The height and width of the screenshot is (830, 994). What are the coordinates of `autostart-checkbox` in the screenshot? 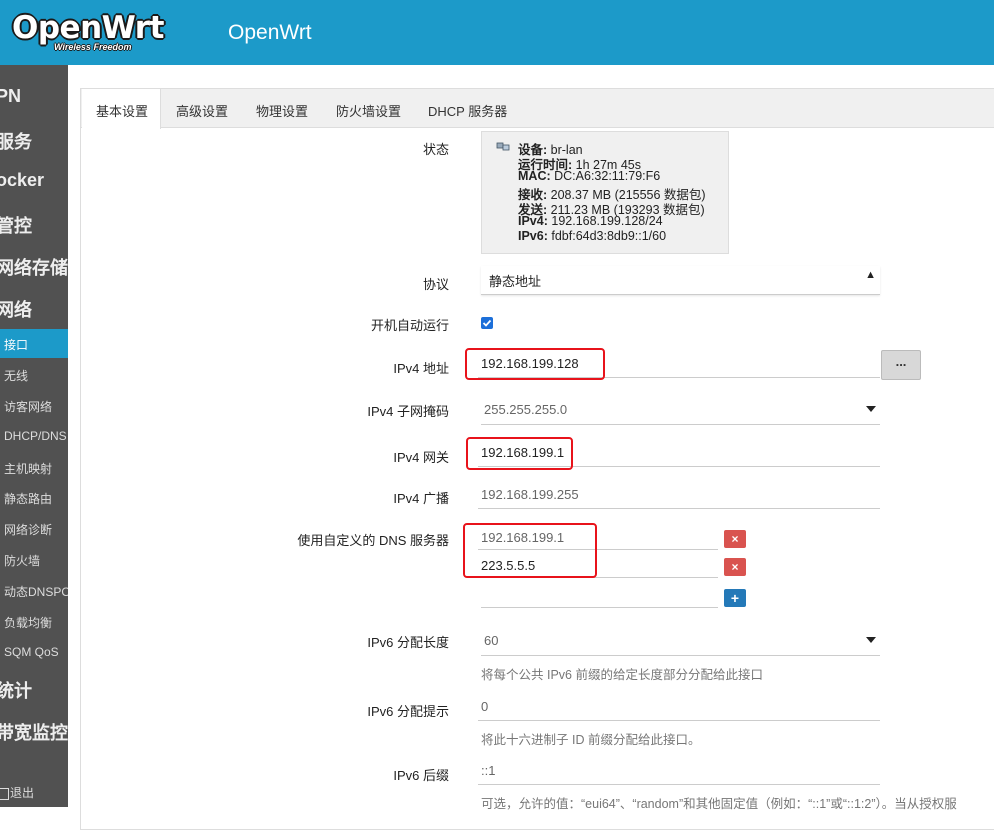 It's located at (487, 323).